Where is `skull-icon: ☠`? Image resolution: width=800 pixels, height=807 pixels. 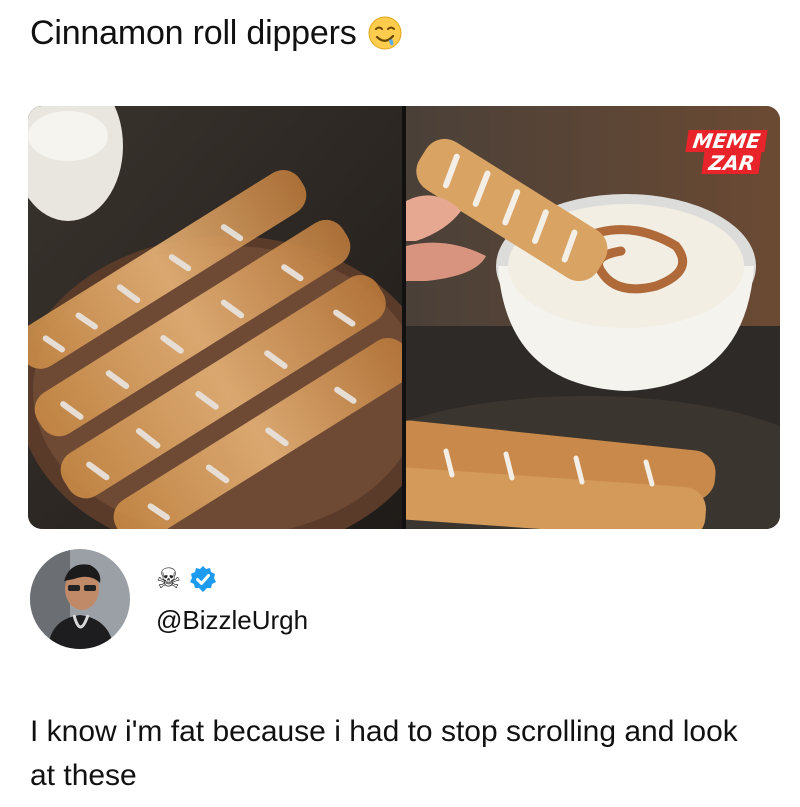
skull-icon: ☠ is located at coordinates (169, 578).